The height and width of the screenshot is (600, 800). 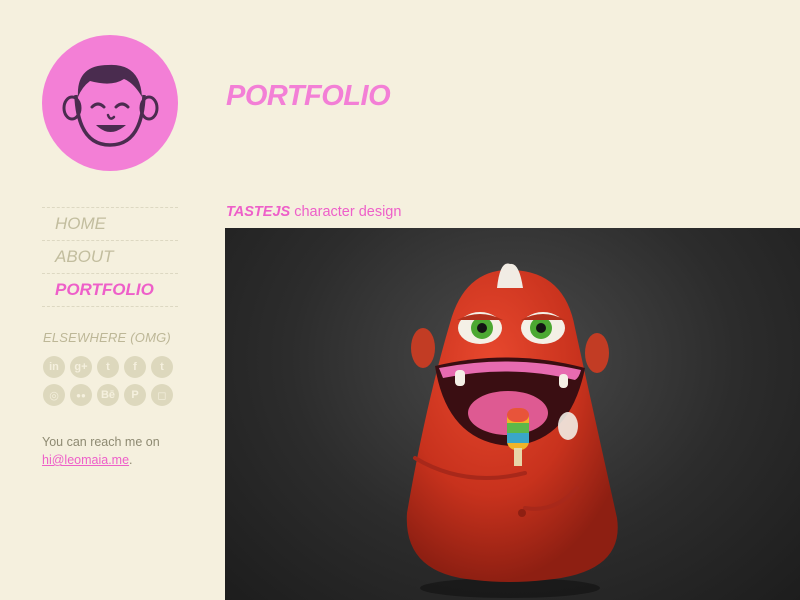 I want to click on project-description: character design, so click(x=346, y=212).